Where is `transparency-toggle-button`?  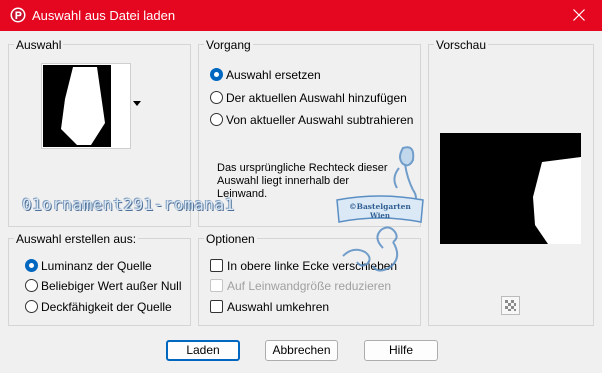
transparency-toggle-button is located at coordinates (510, 305).